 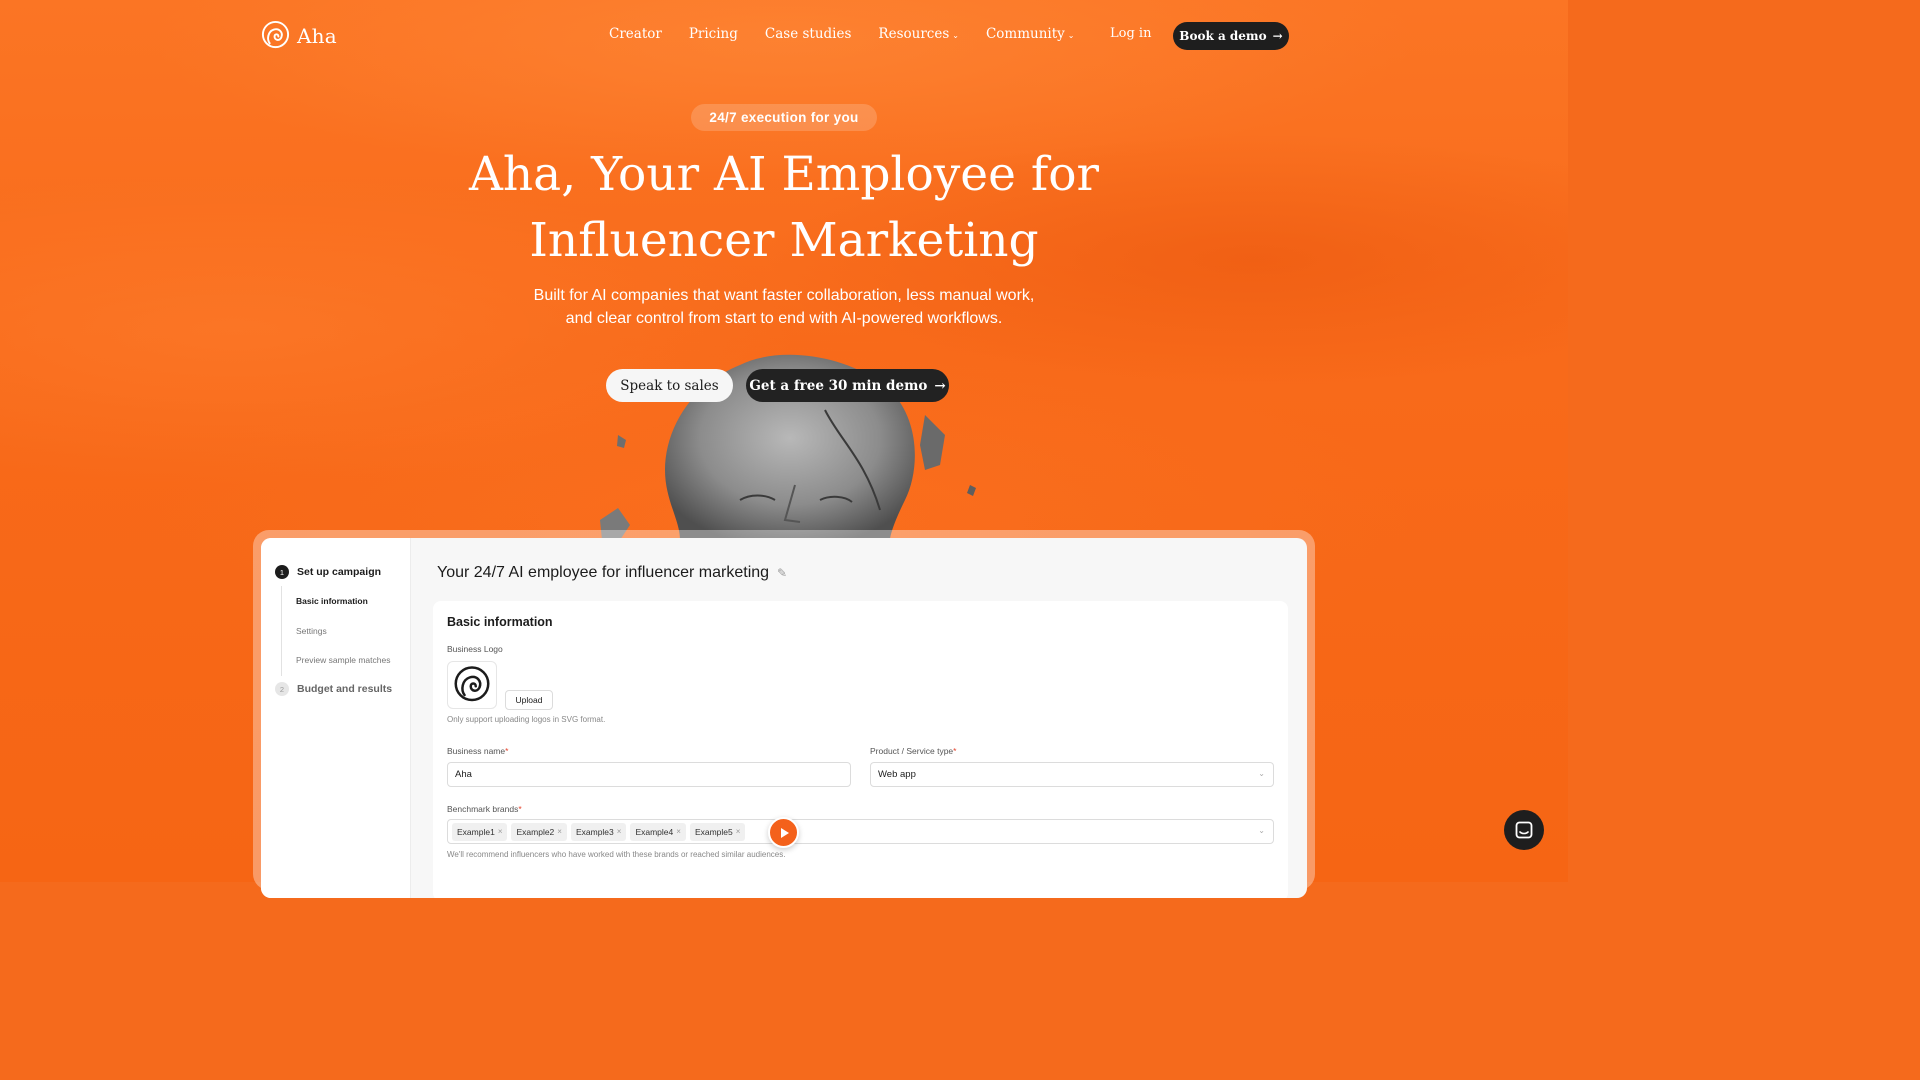 I want to click on brand-tag: Example2 ×, so click(x=539, y=831).